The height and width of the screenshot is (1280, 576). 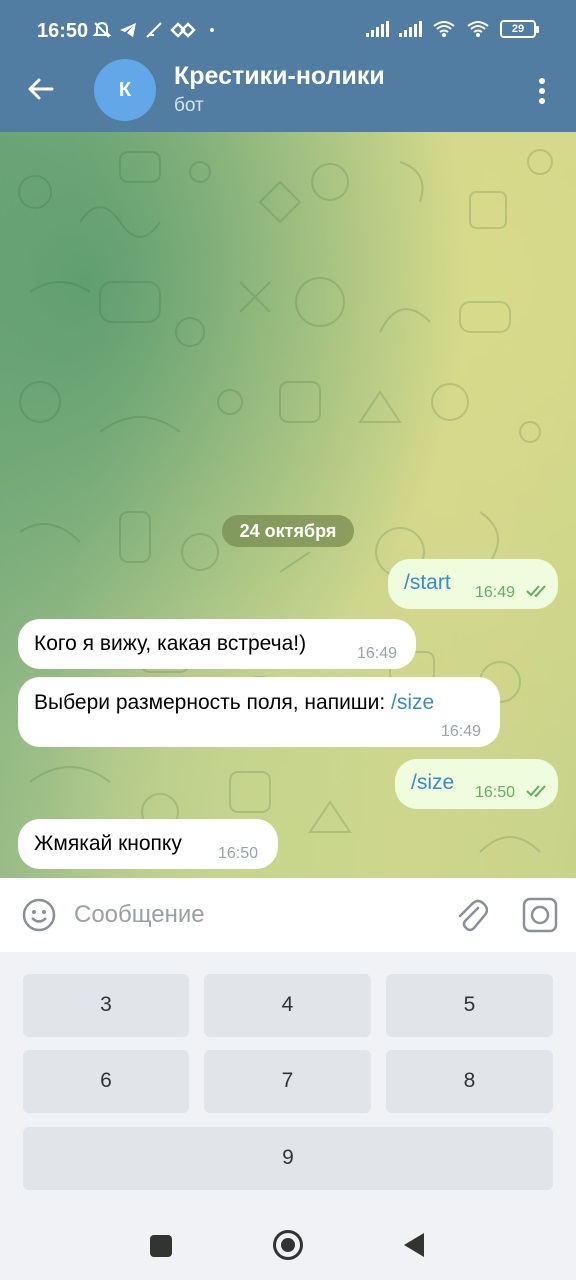 What do you see at coordinates (471, 915) in the screenshot?
I see `paperclip-icon` at bounding box center [471, 915].